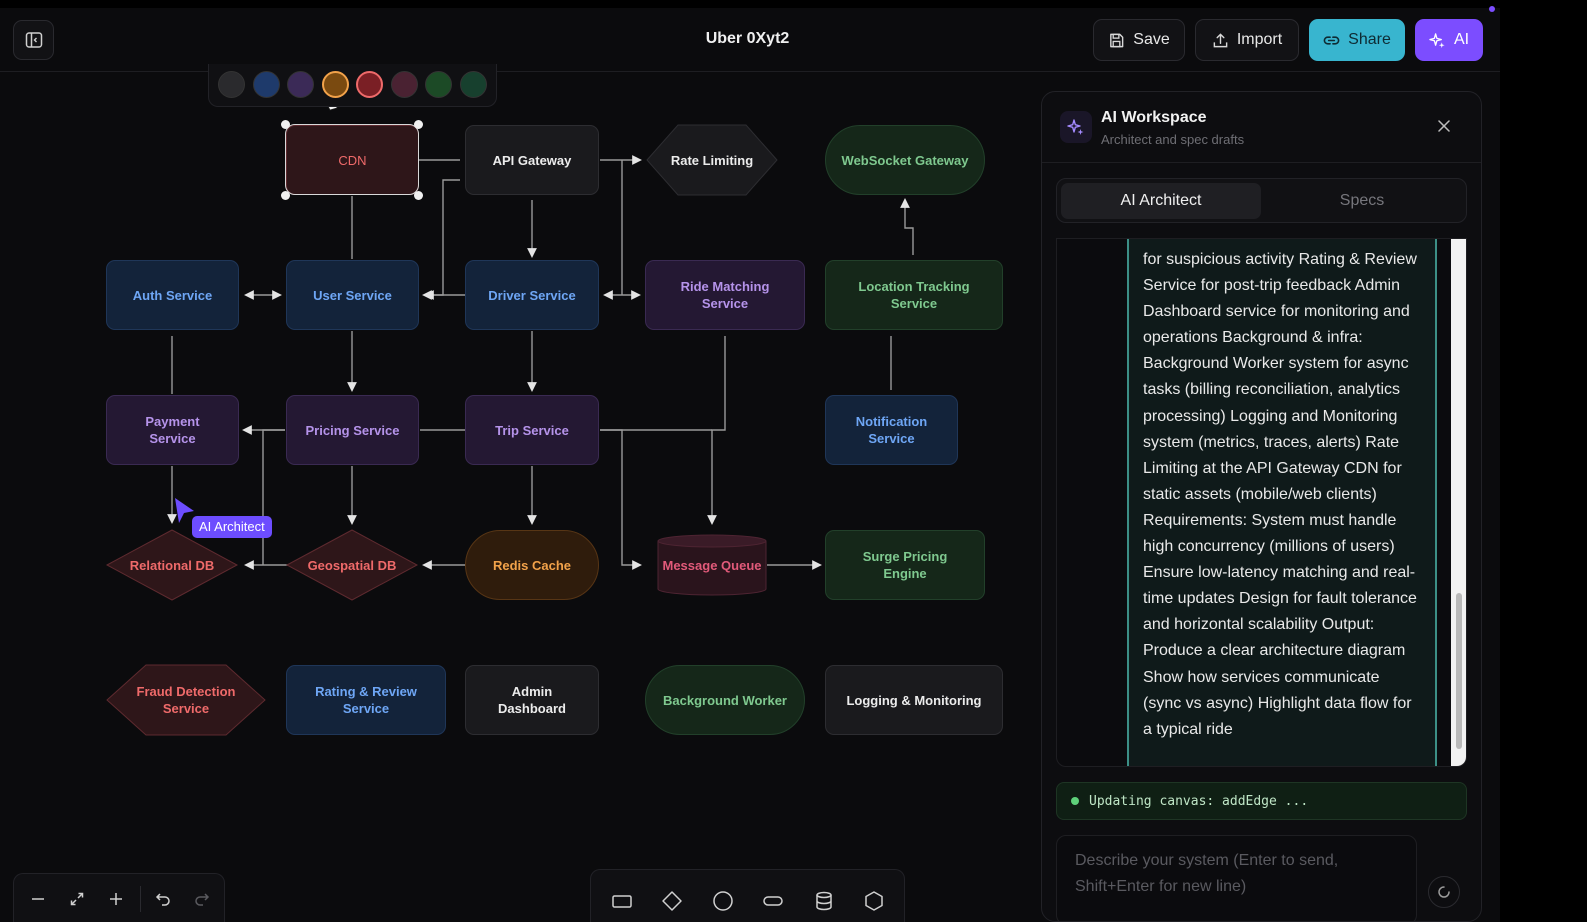  I want to click on node-fraud-detection-service-label: Fraud Detection Service, so click(186, 700).